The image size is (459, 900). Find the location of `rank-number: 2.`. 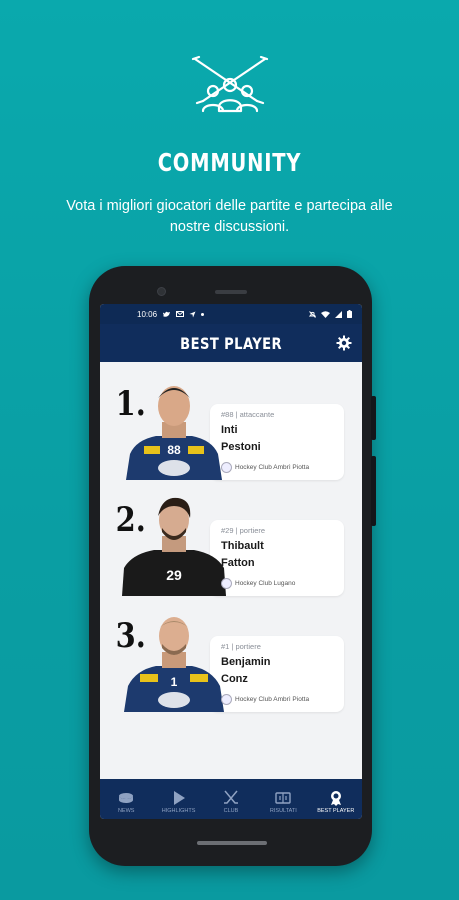

rank-number: 2. is located at coordinates (130, 520).